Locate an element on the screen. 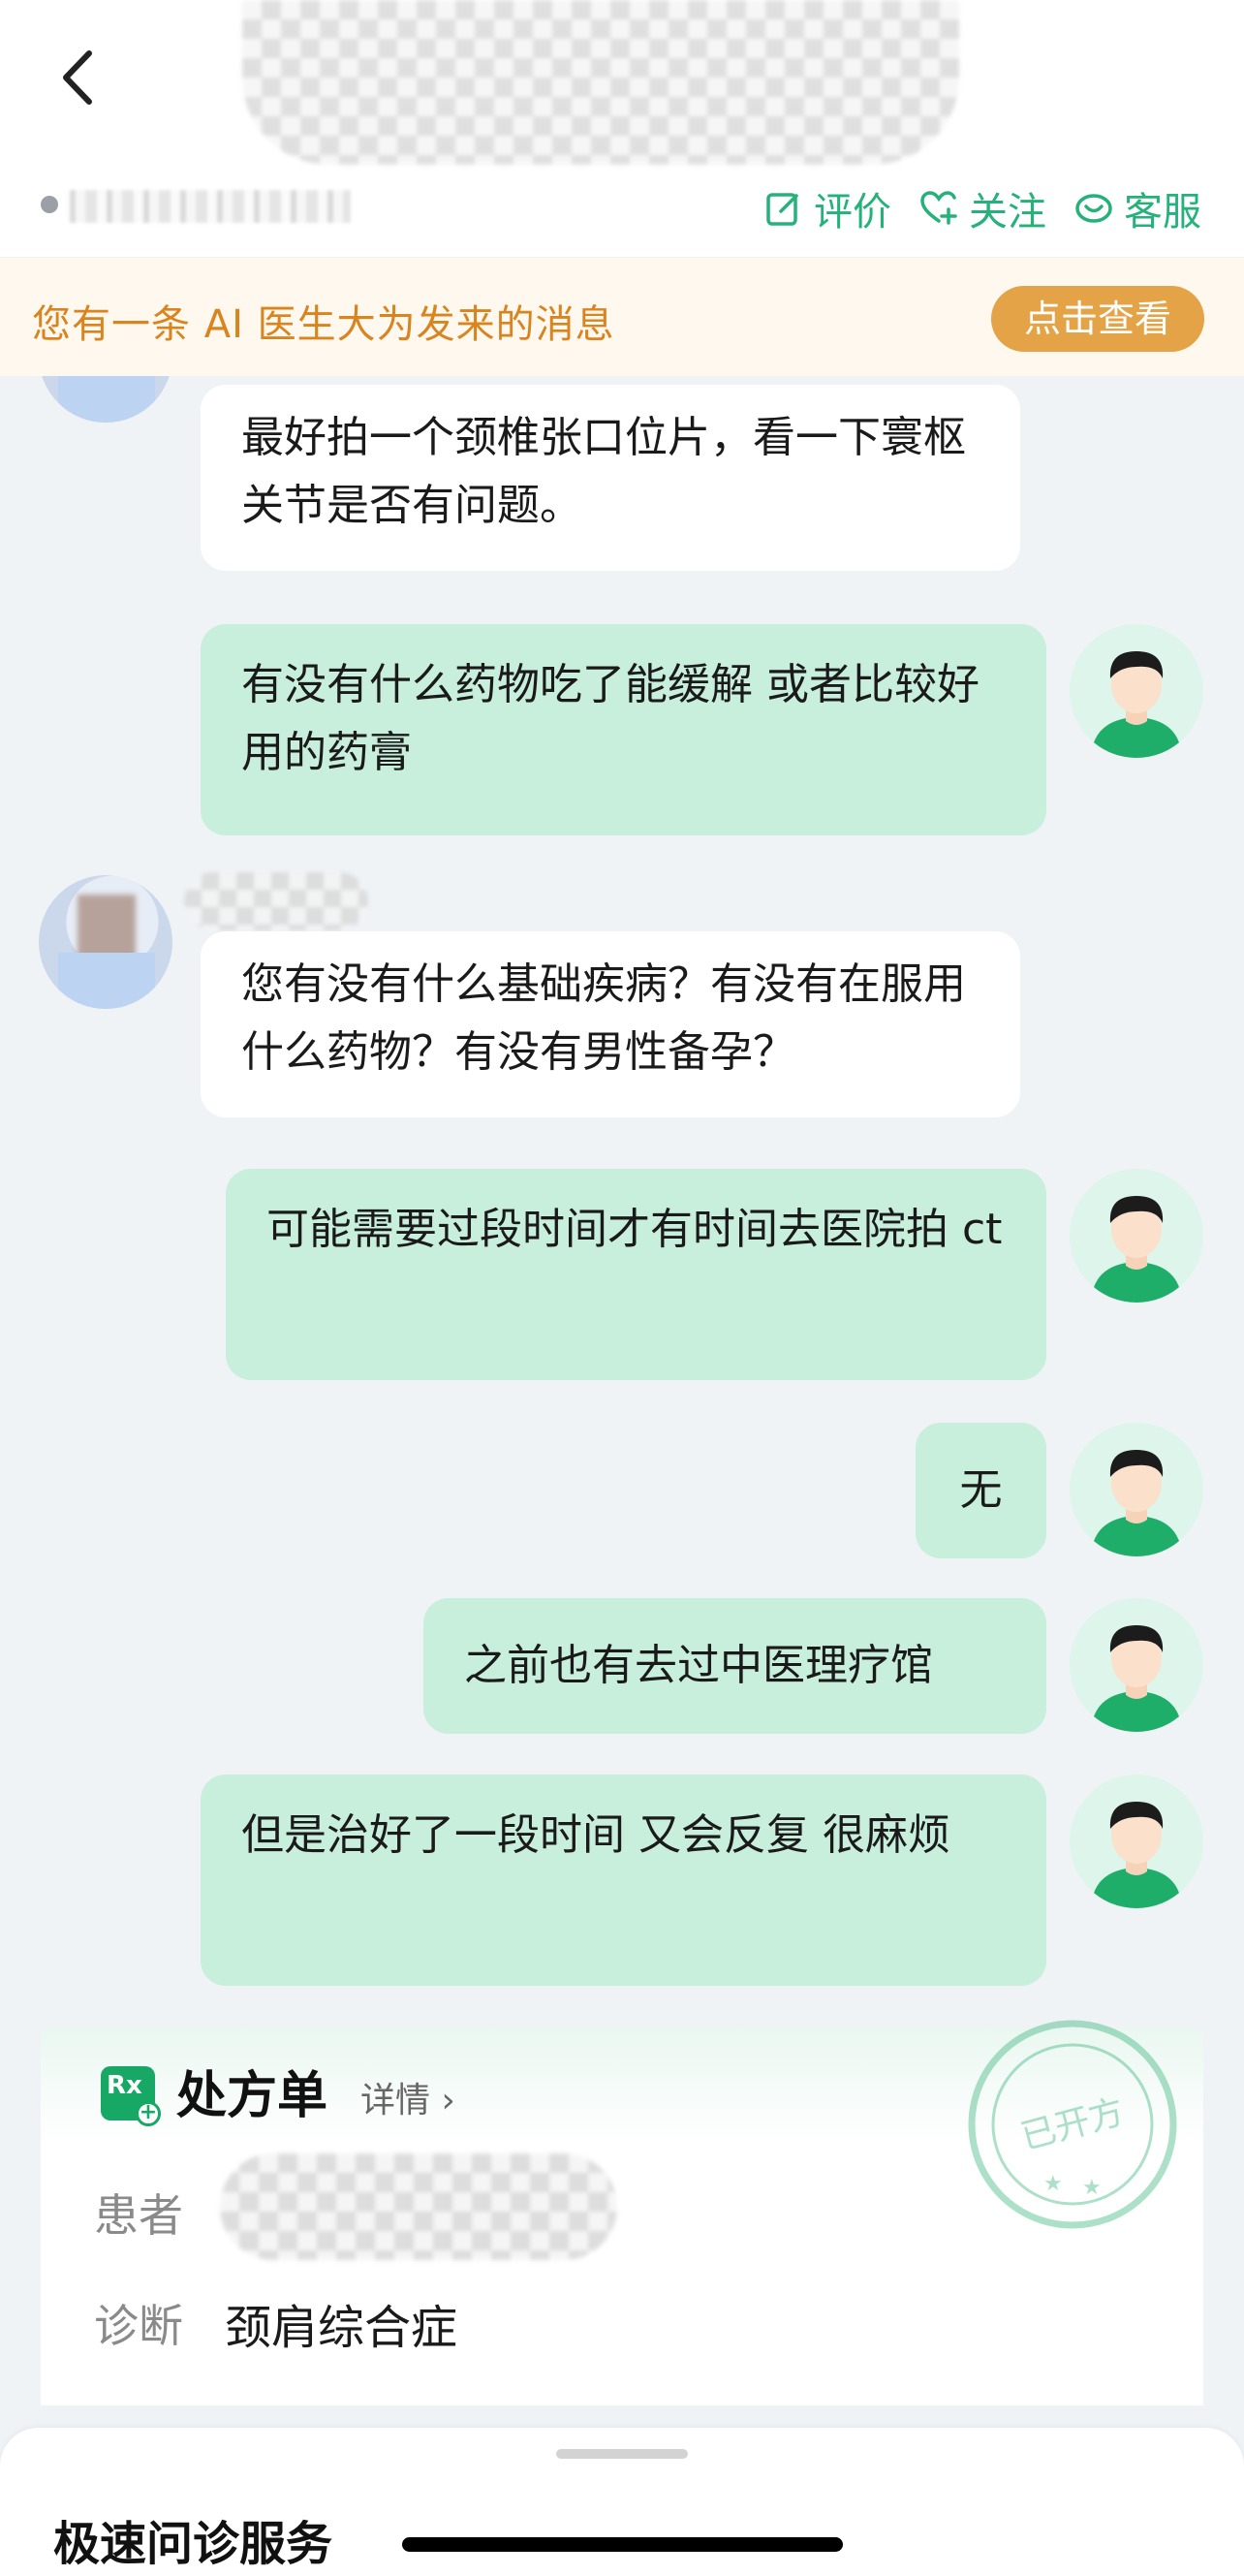 Image resolution: width=1244 pixels, height=2576 pixels. doctor-message-bubble: 最好拍一个颈椎张口位片，看一下寰枢关节是否有问题。 is located at coordinates (610, 478).